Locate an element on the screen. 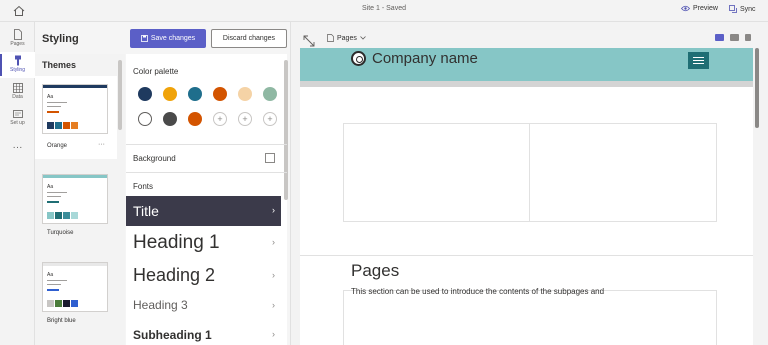 Image resolution: width=768 pixels, height=345 pixels. font-item-heading-2: Heading 2 › is located at coordinates (203, 276).